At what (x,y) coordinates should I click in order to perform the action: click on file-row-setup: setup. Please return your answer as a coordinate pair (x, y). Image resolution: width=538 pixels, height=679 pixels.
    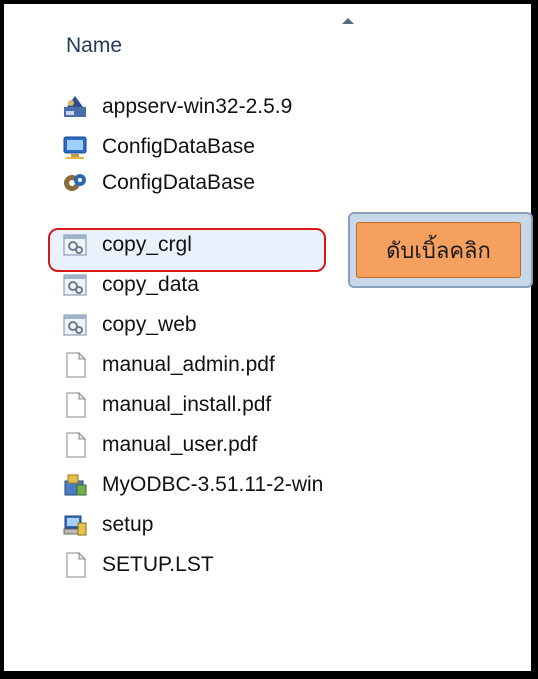
    Looking at the image, I should click on (106, 525).